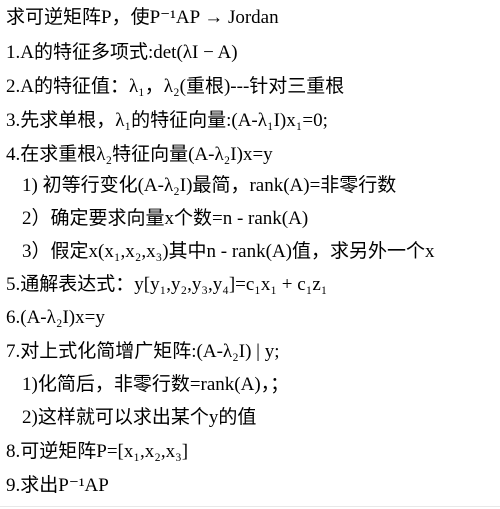  What do you see at coordinates (139, 417) in the screenshot?
I see `doc-line-13: 2)这样就可以求出某个y的值` at bounding box center [139, 417].